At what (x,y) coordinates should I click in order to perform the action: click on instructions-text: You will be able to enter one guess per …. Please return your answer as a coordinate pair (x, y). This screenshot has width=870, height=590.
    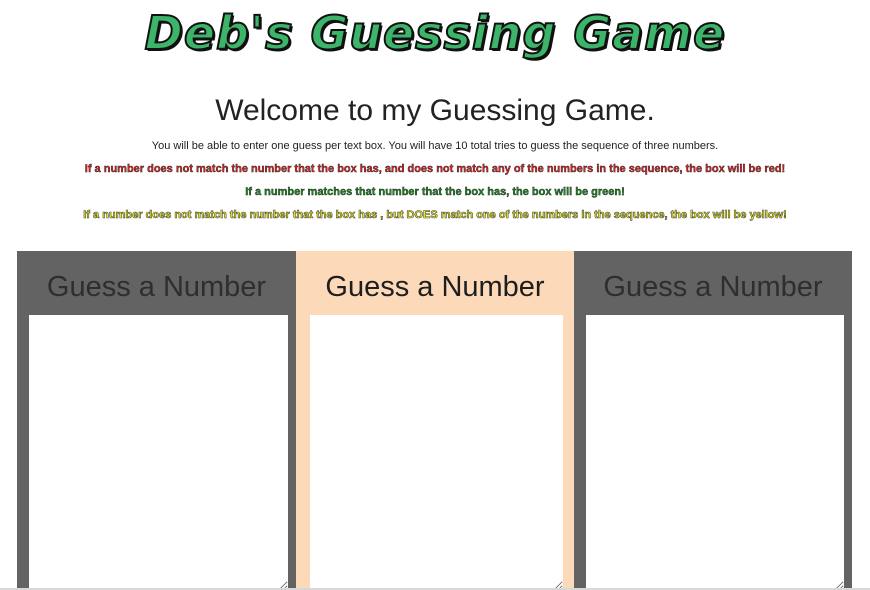
    Looking at the image, I should click on (435, 146).